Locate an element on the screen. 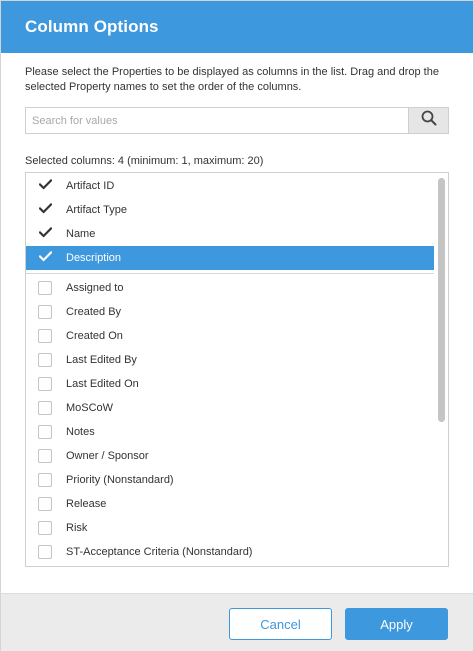 This screenshot has width=474, height=651. column-option-row: Last Edited By is located at coordinates (230, 360).